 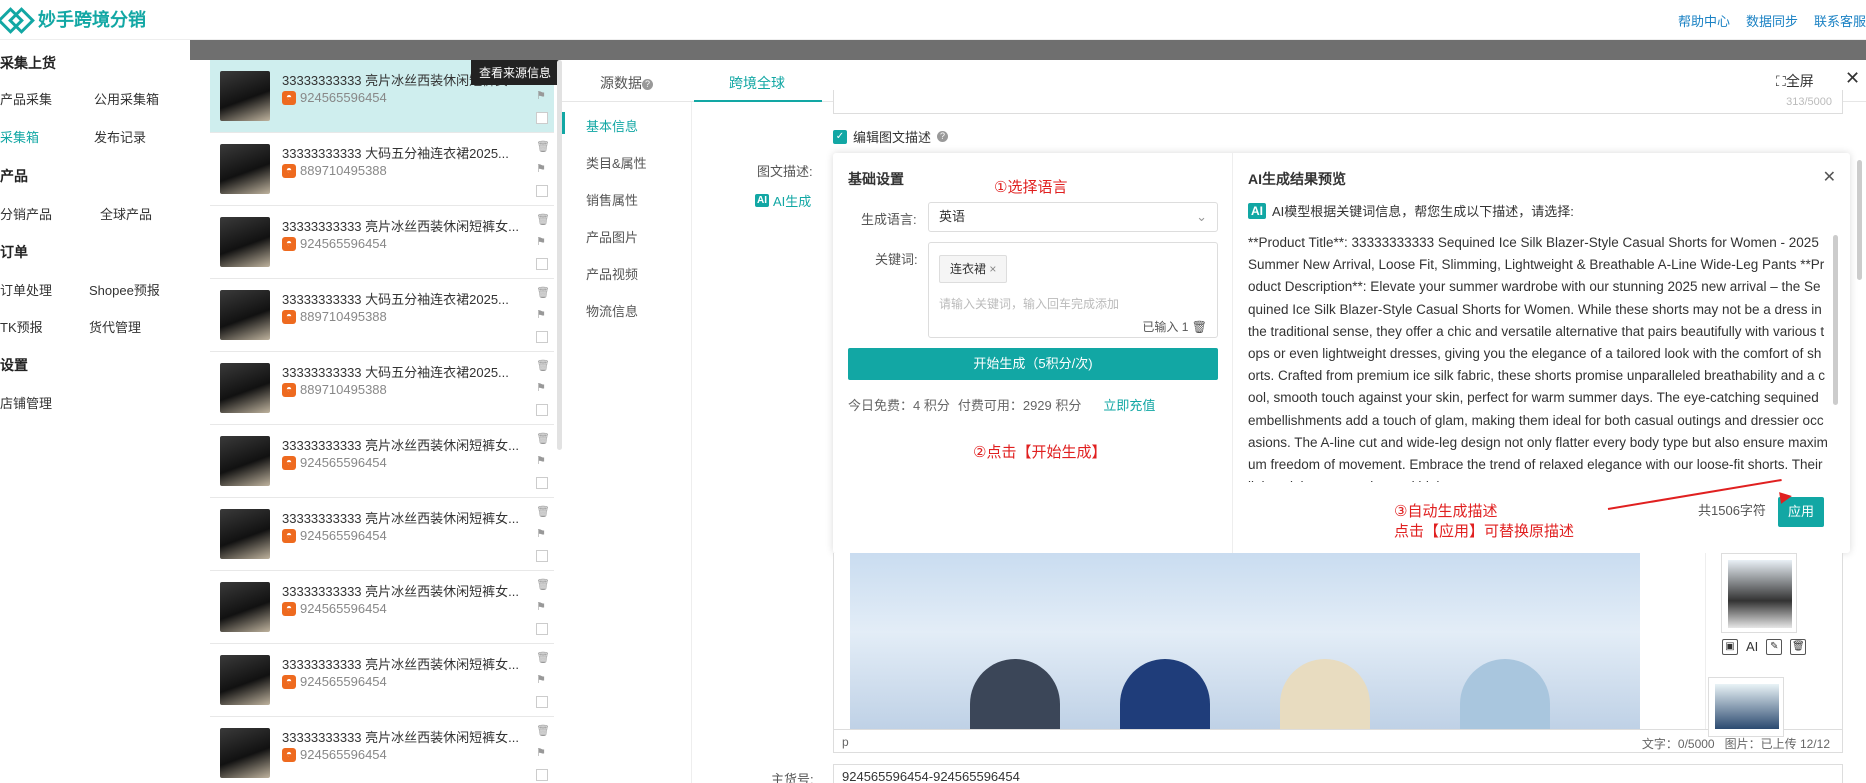 I want to click on cap-shape, so click(x=1165, y=694).